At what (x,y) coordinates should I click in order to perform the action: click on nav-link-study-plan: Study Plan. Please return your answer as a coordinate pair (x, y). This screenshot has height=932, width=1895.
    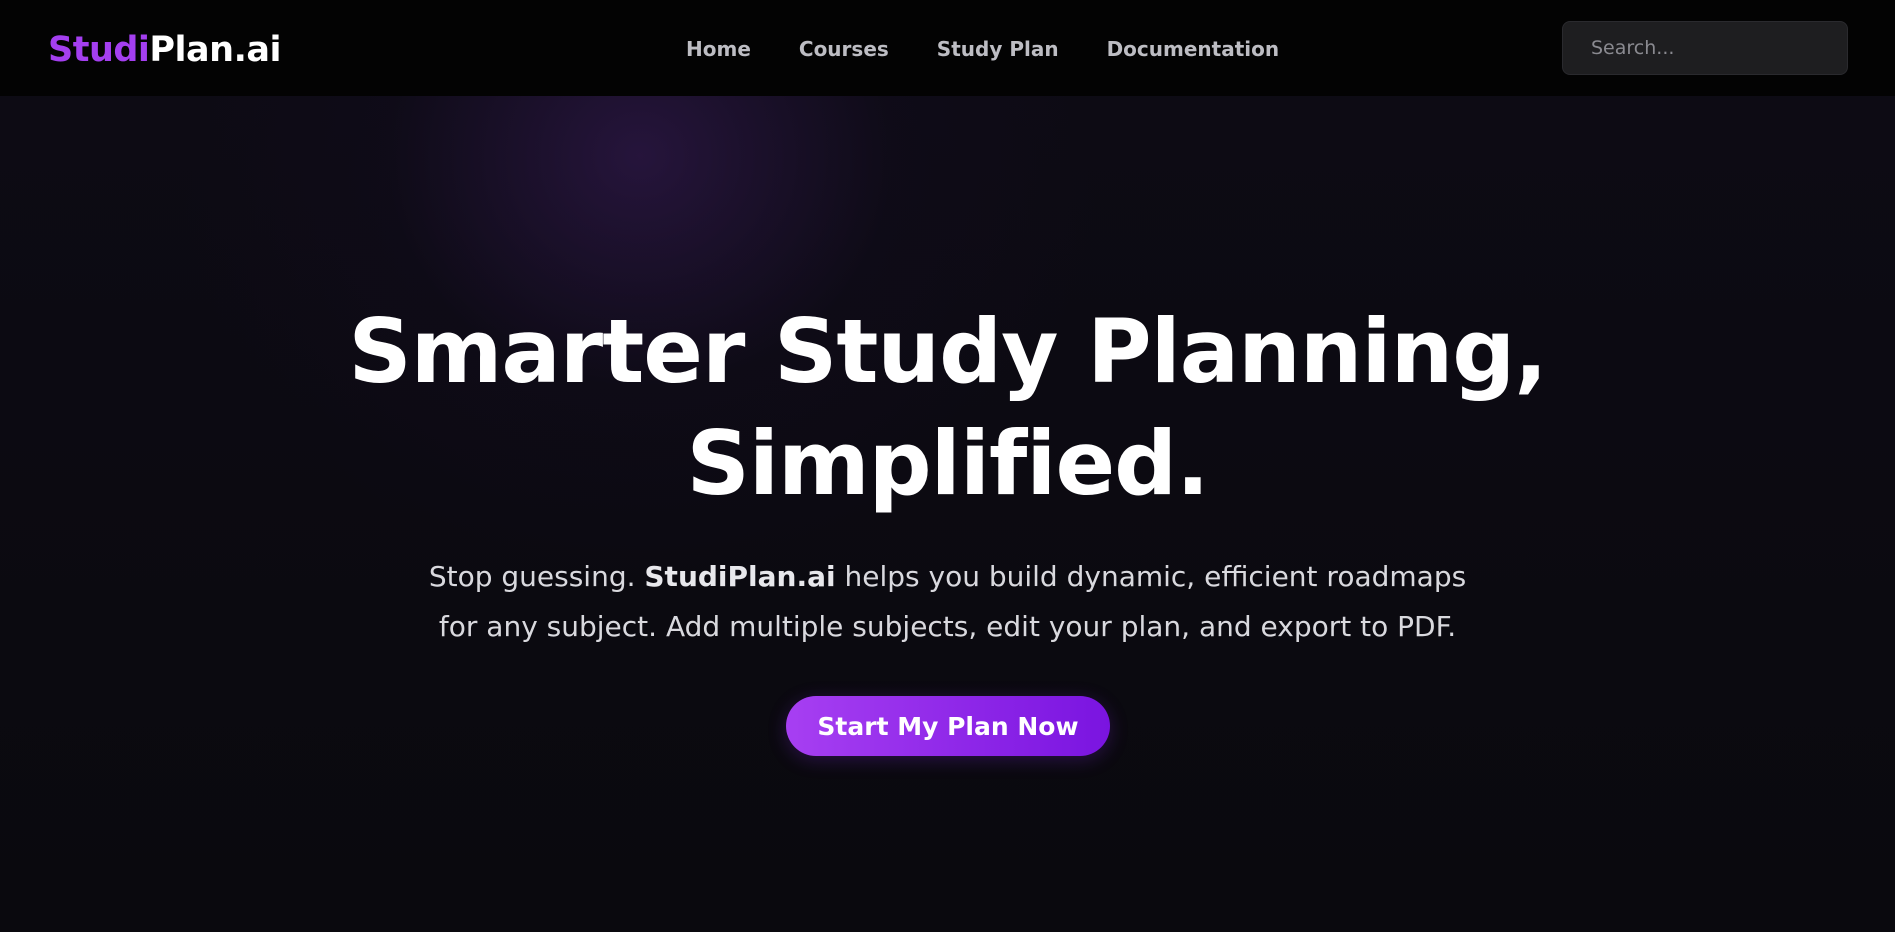
    Looking at the image, I should click on (998, 49).